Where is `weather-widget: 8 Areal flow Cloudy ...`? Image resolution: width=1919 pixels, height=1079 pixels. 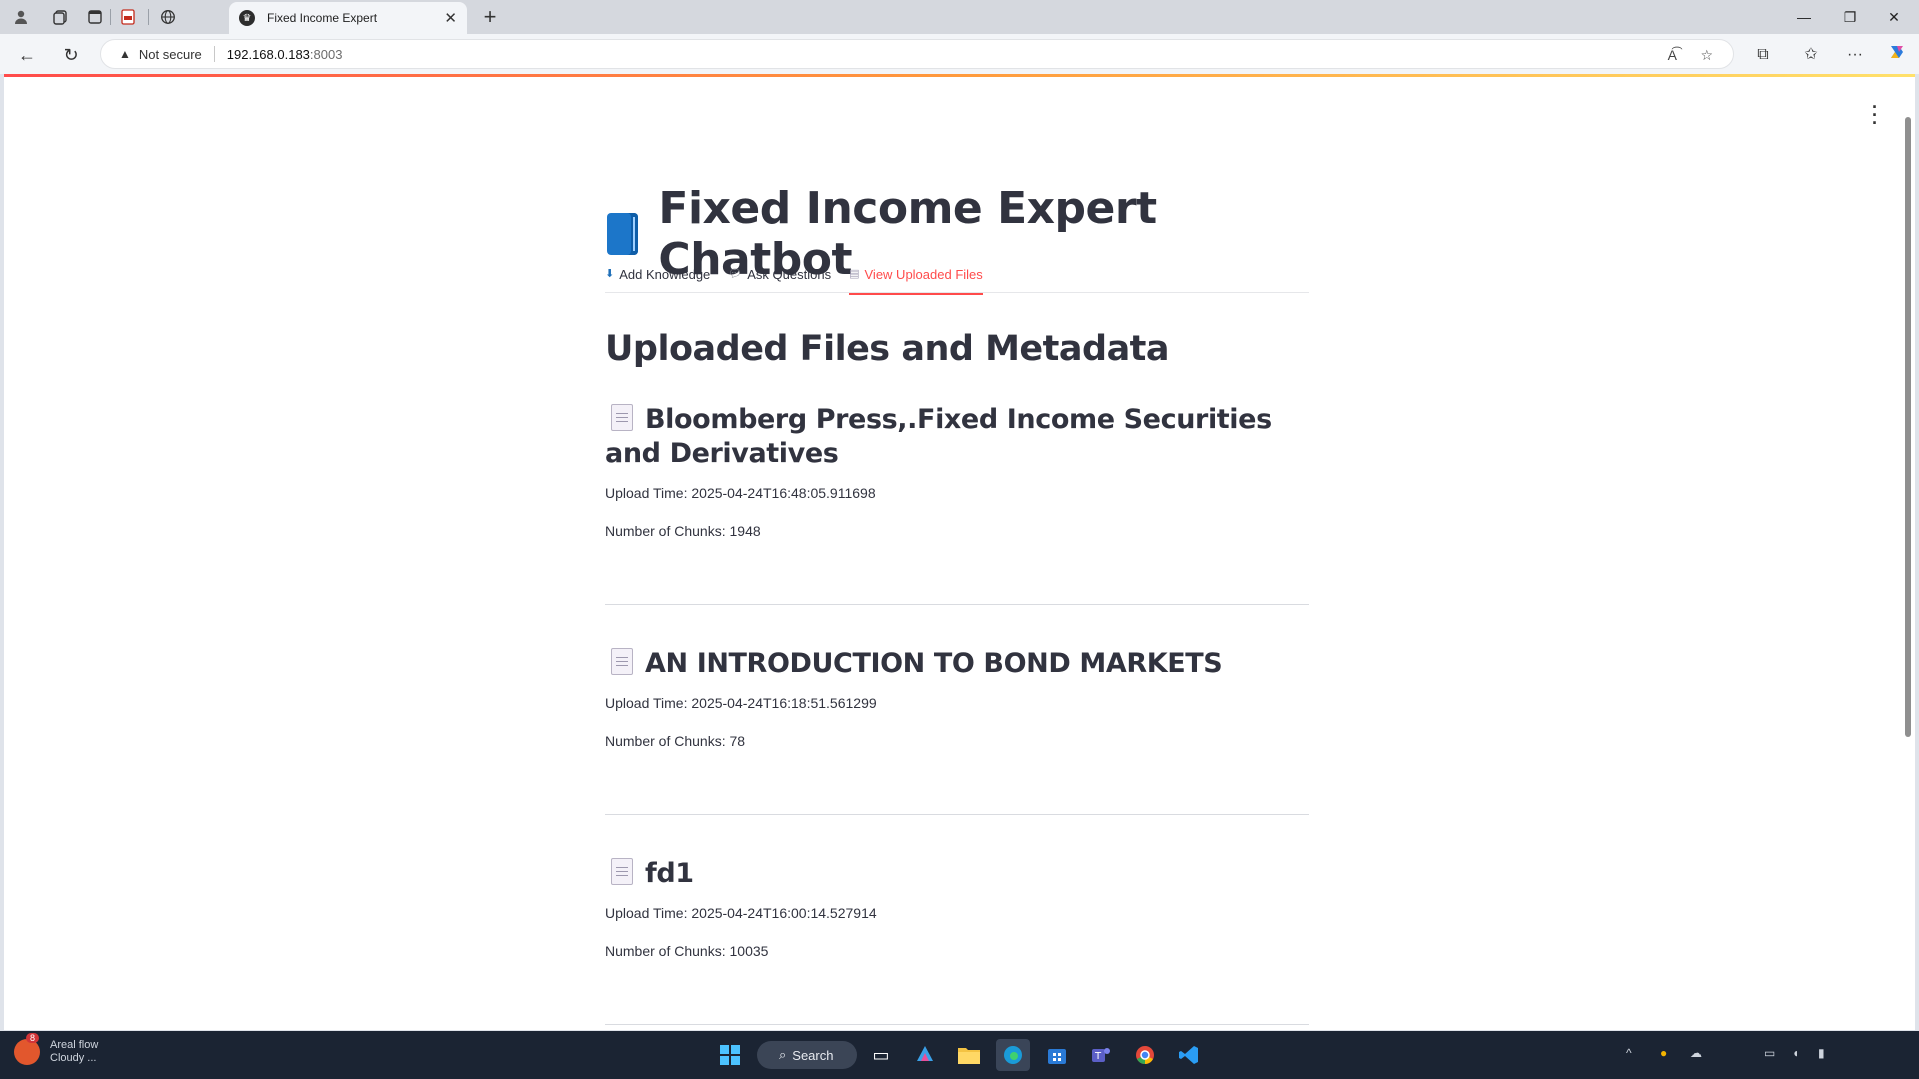 weather-widget: 8 Areal flow Cloudy ... is located at coordinates (56, 1049).